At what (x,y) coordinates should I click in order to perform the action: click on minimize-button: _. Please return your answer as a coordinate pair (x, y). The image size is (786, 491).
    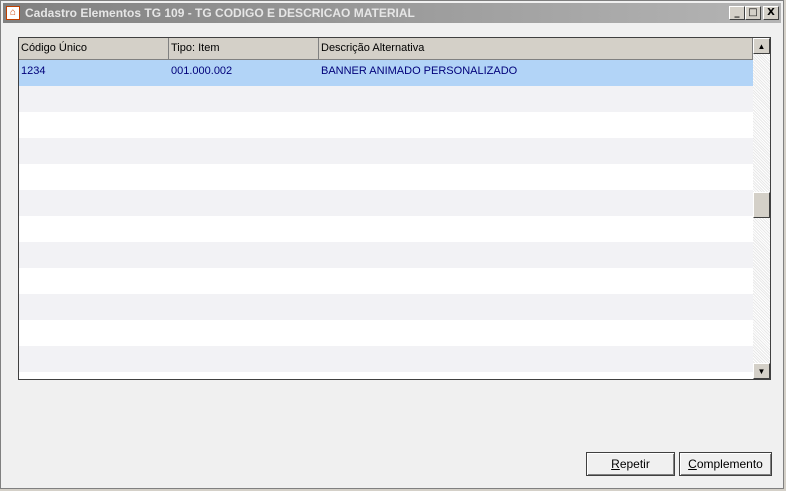
    Looking at the image, I should click on (737, 13).